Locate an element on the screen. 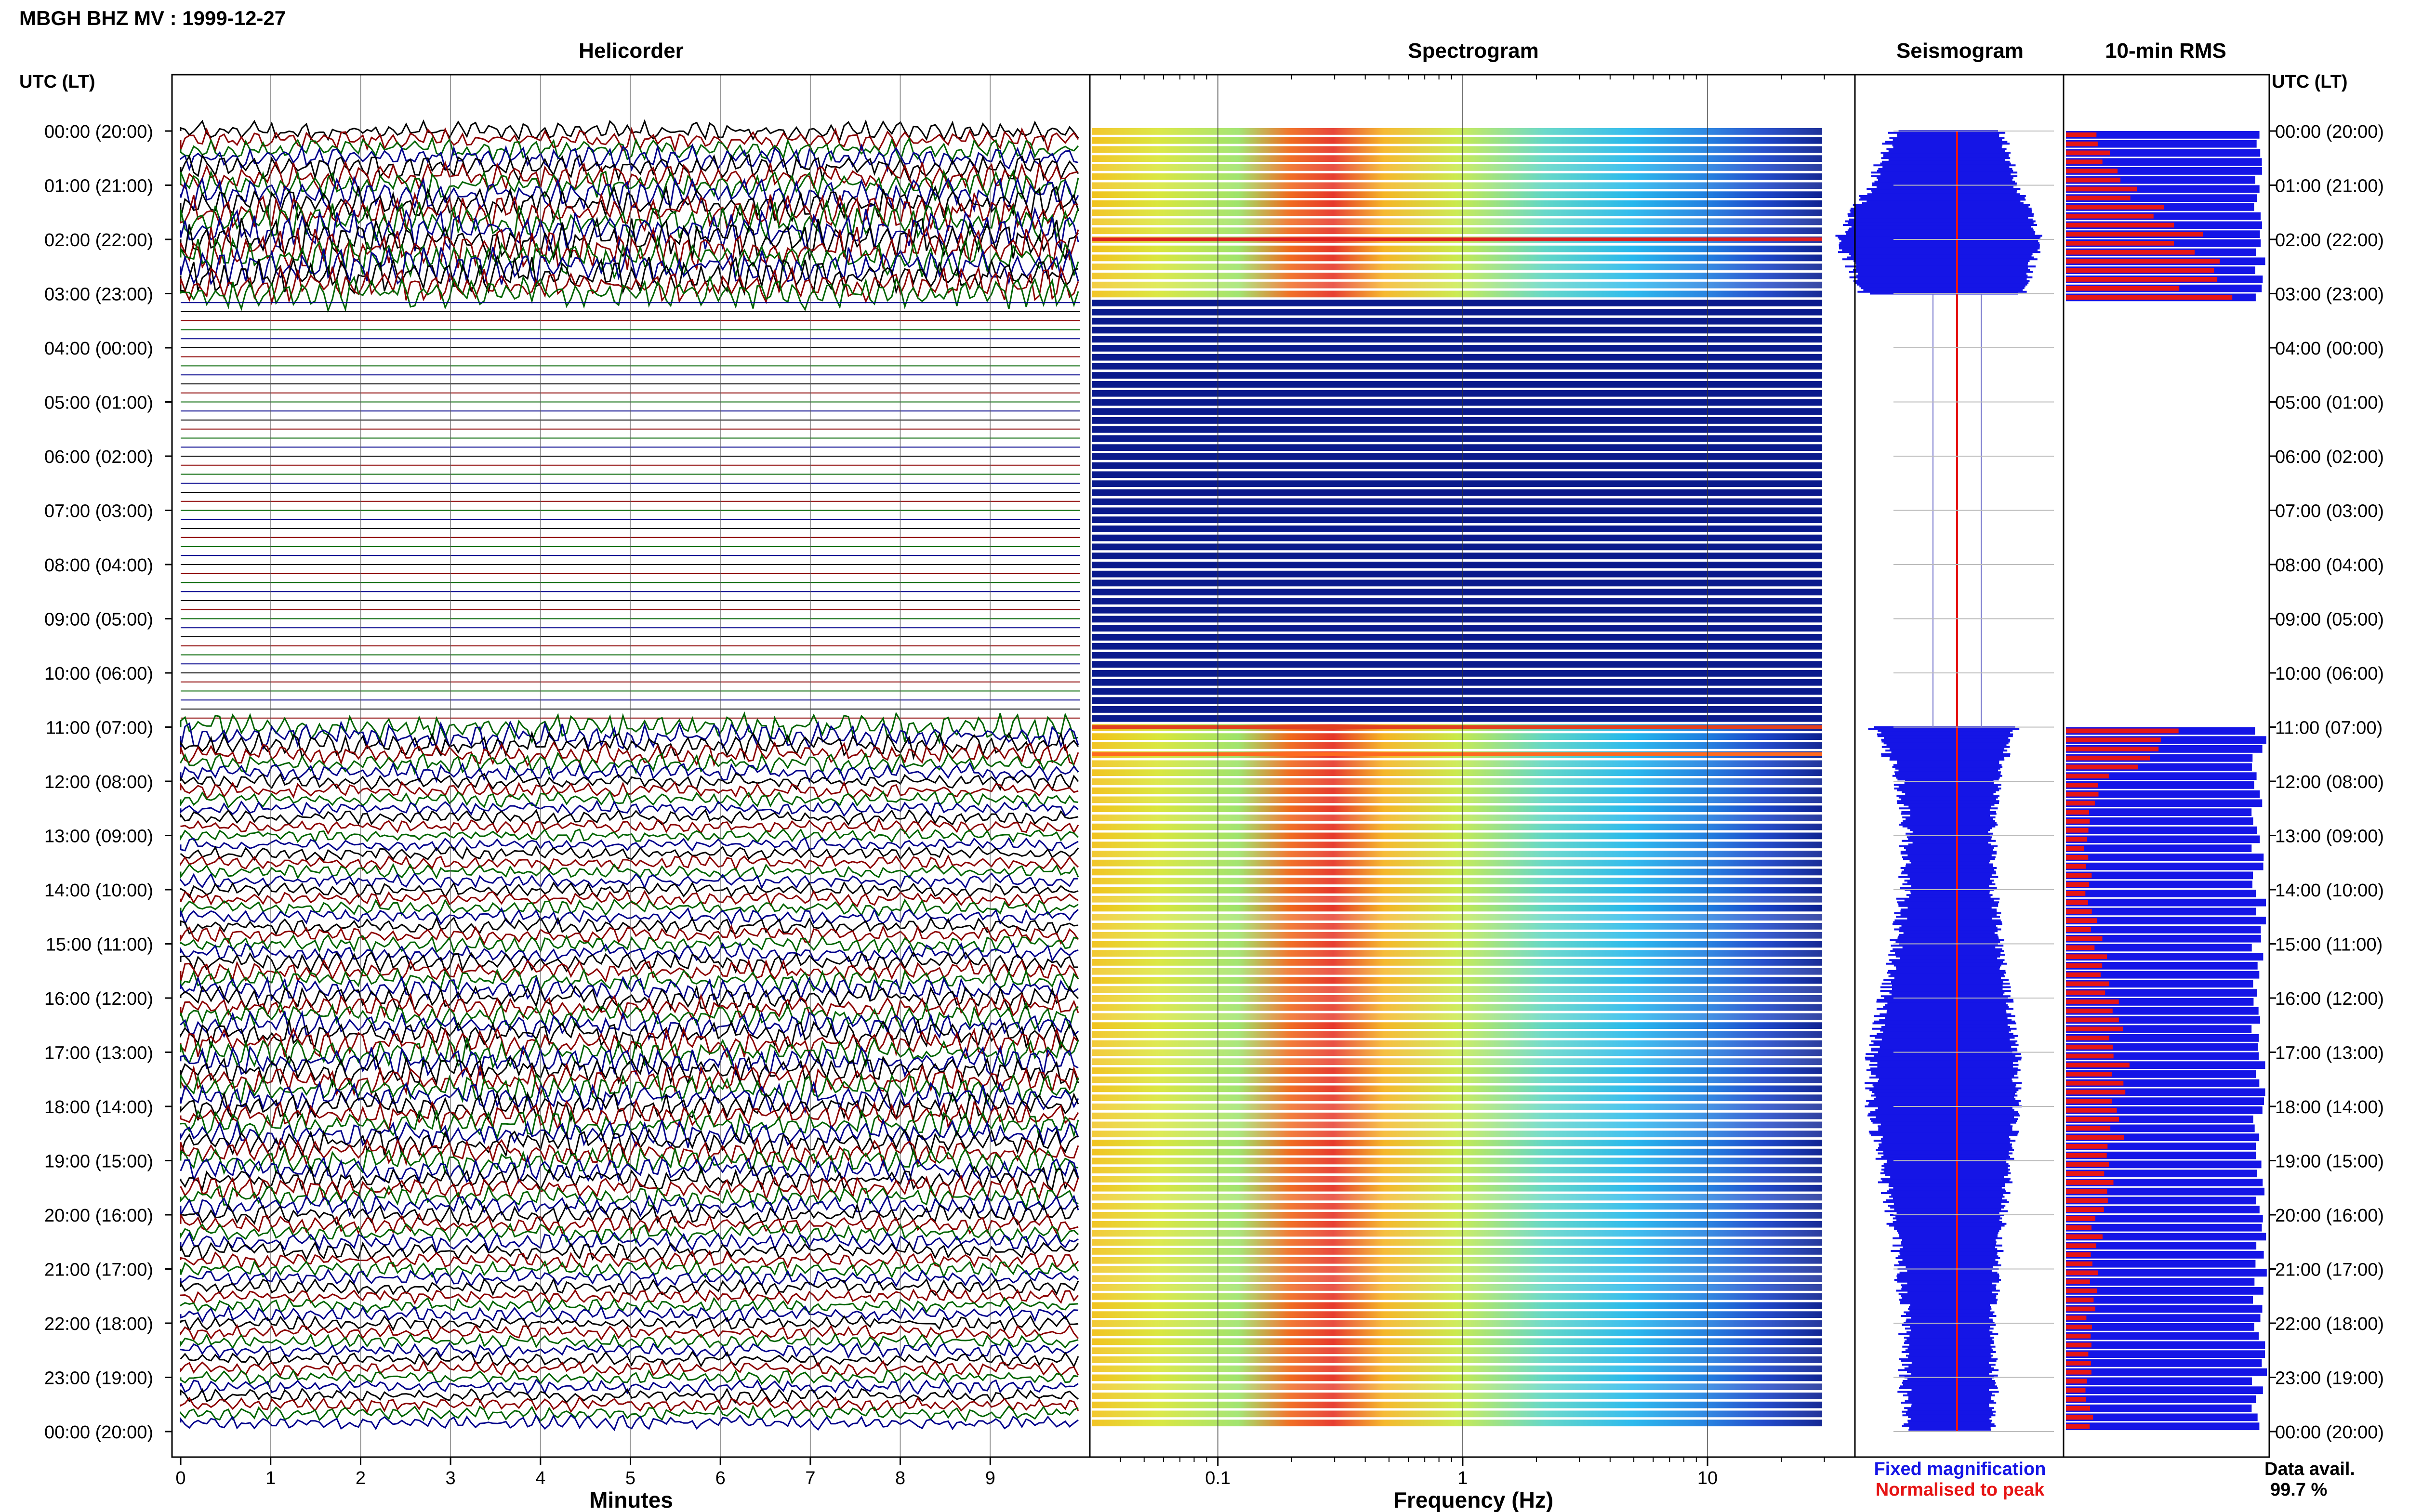  time-tick-label-left: 03:00 (23:00) is located at coordinates (98, 295).